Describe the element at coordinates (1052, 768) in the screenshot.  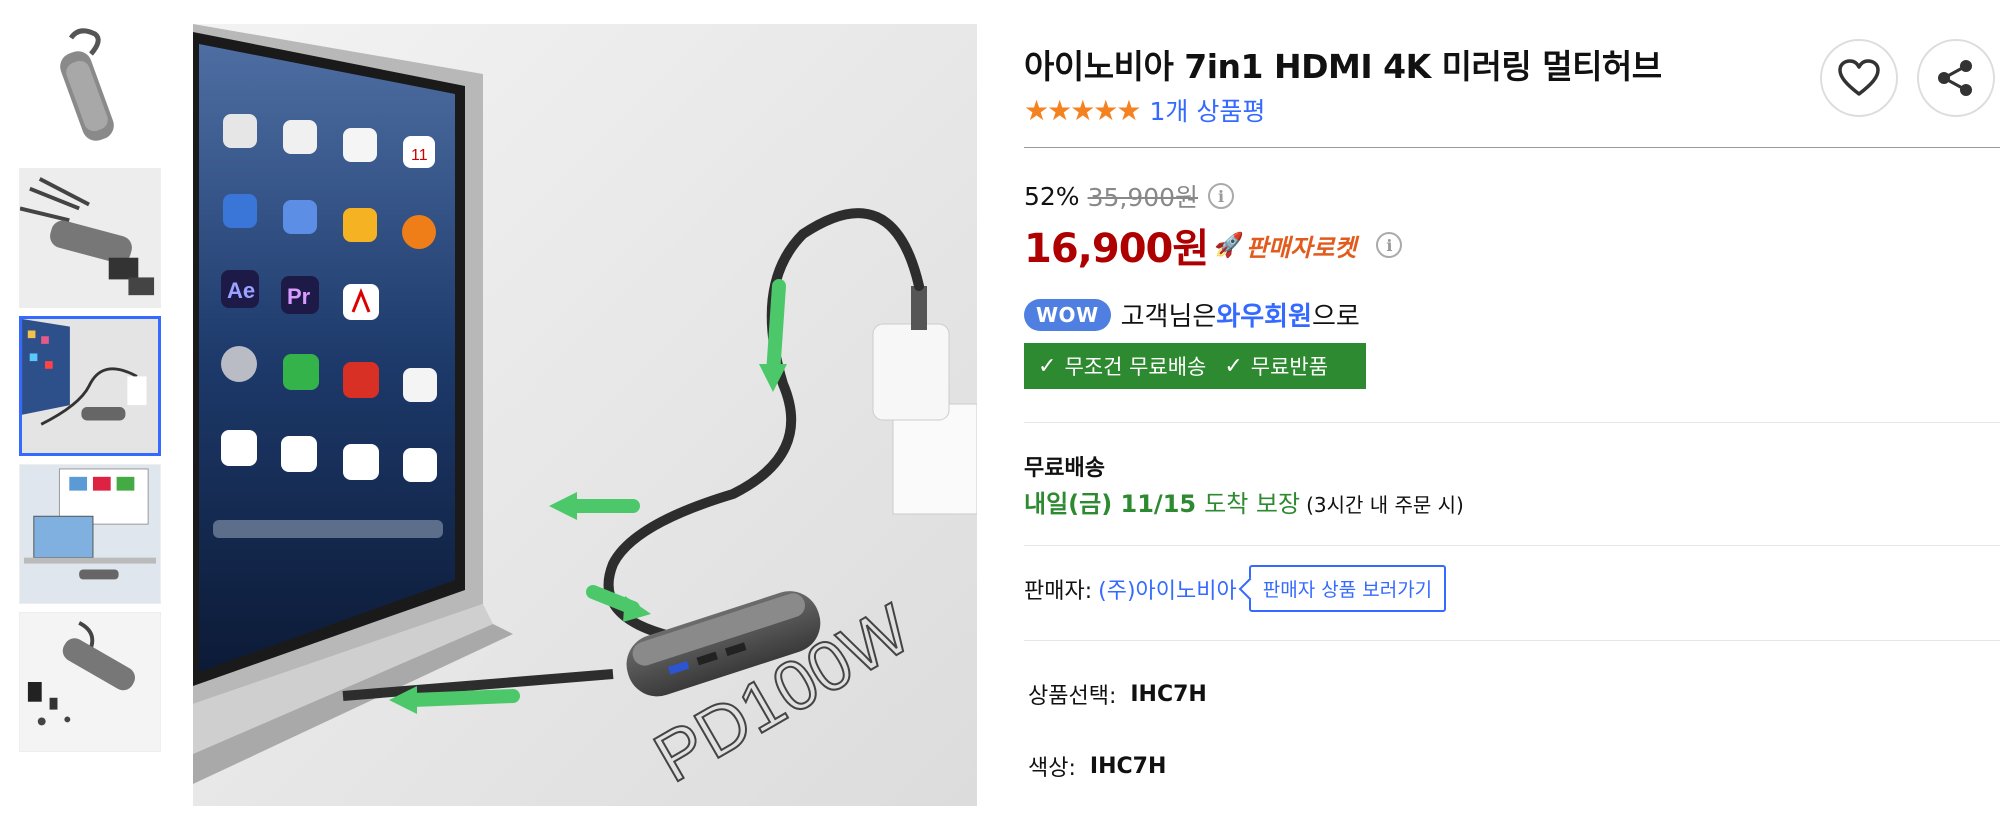
I see `color-label: 색상:` at that location.